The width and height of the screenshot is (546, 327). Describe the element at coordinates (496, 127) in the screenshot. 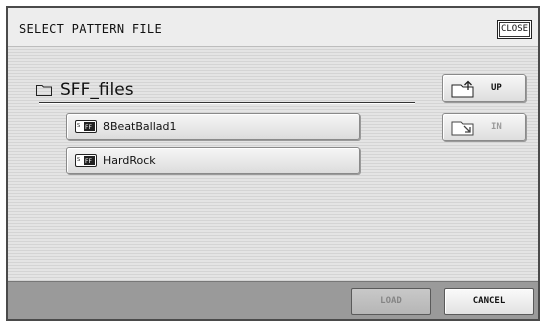

I see `in-label: IN` at that location.